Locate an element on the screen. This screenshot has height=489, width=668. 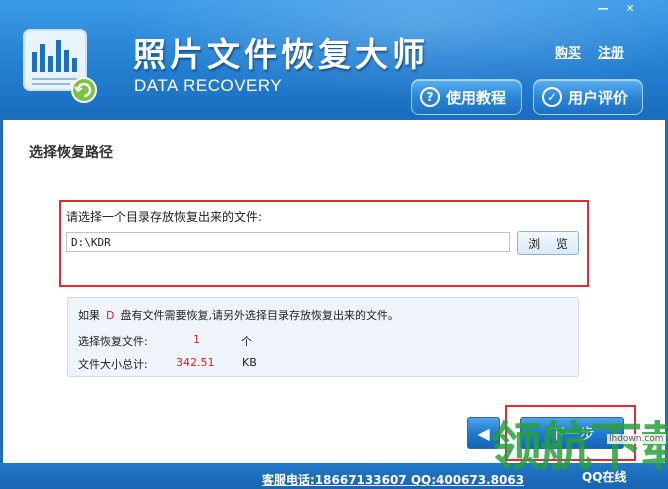
user-review-button: ✓ 用户评价 is located at coordinates (588, 97).